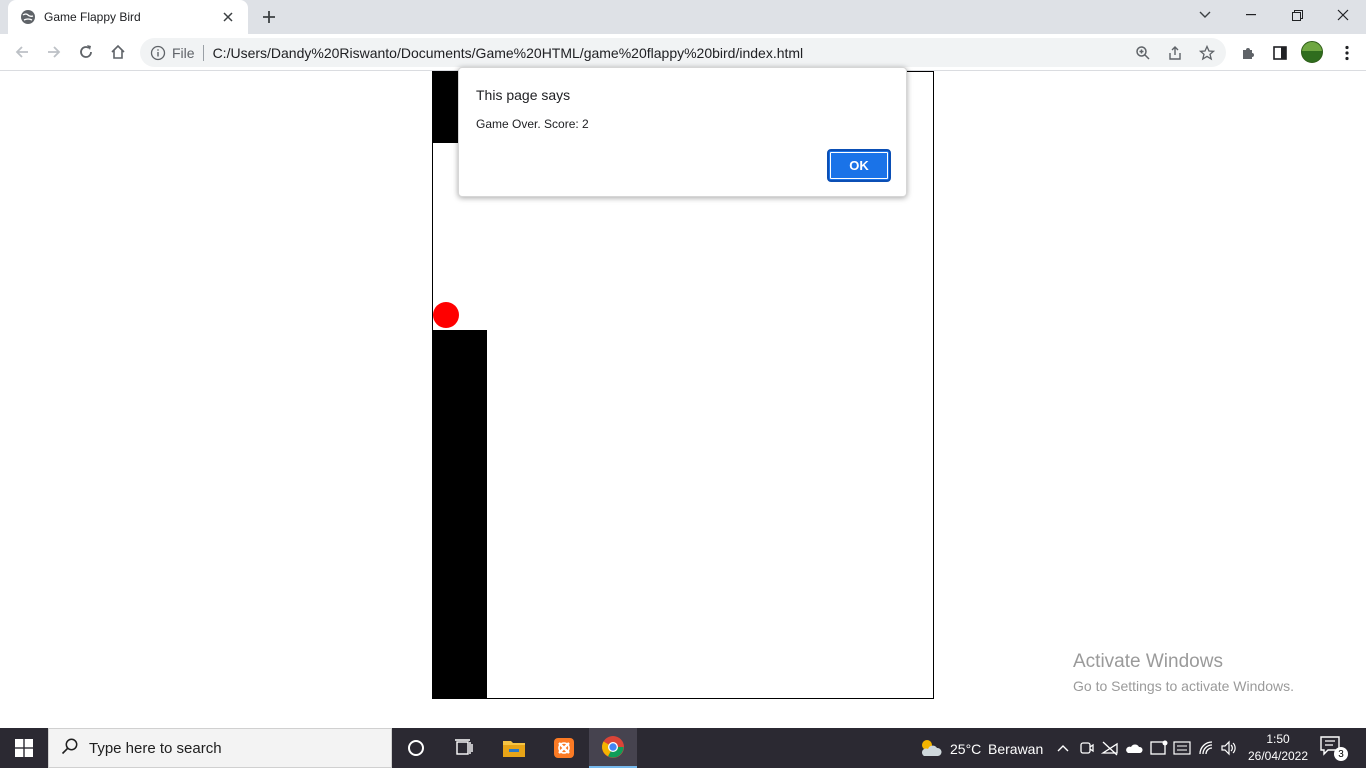 The height and width of the screenshot is (768, 1366). I want to click on search-placeholder: Type here to search, so click(155, 748).